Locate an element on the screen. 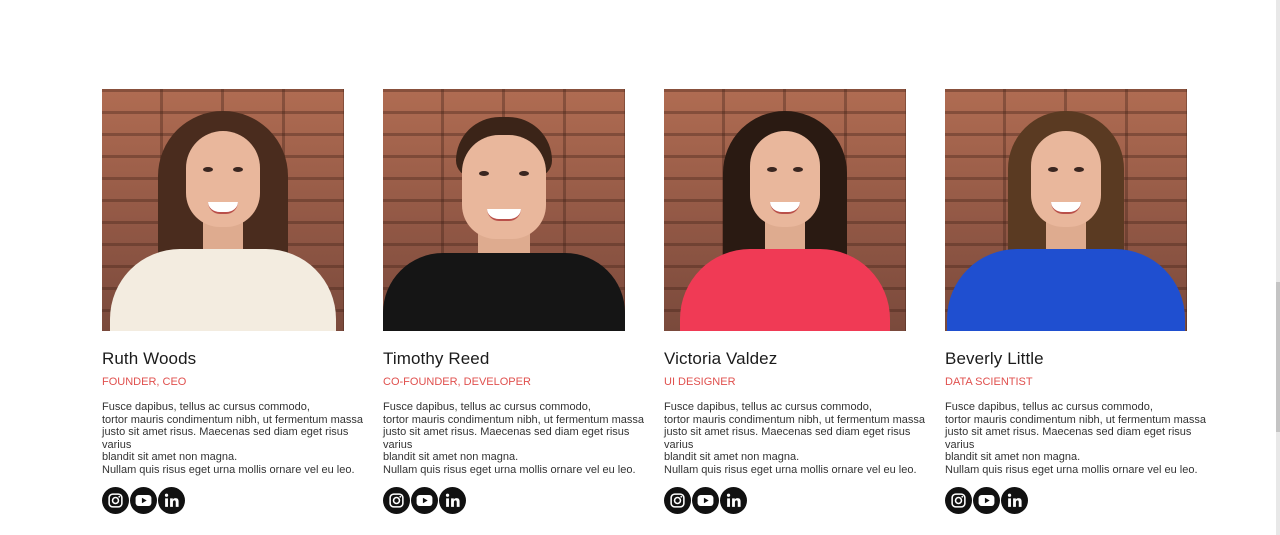 Image resolution: width=1280 pixels, height=535 pixels. photo-face is located at coordinates (504, 187).